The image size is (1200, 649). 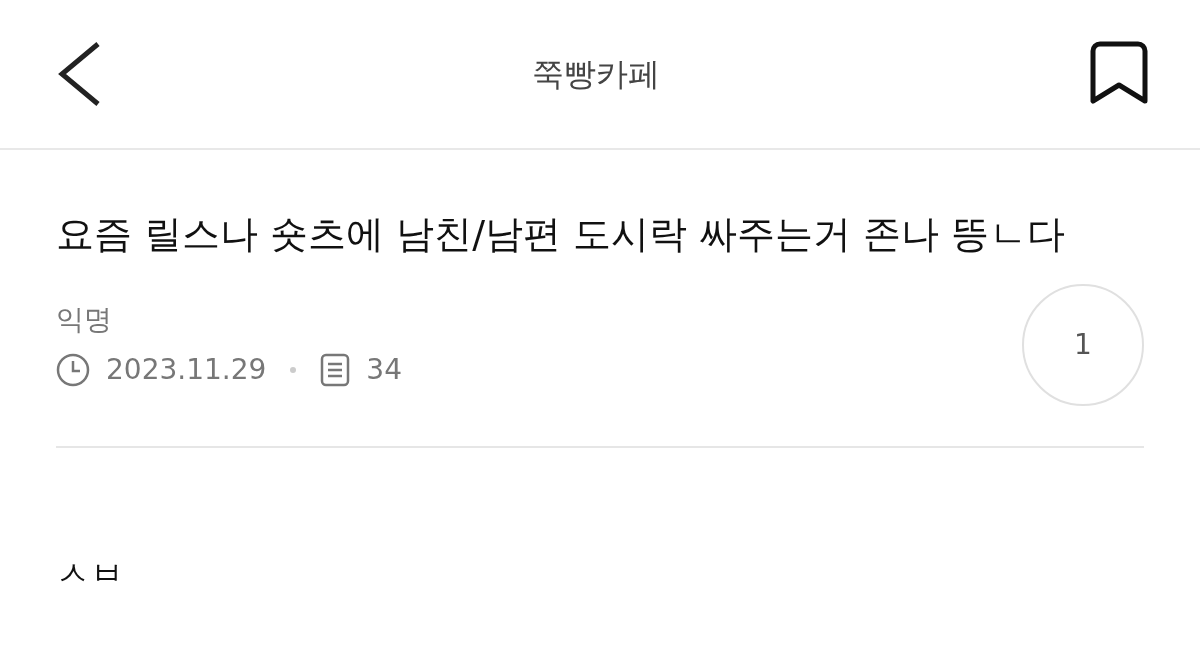 I want to click on author-name: 익명, so click(x=84, y=319).